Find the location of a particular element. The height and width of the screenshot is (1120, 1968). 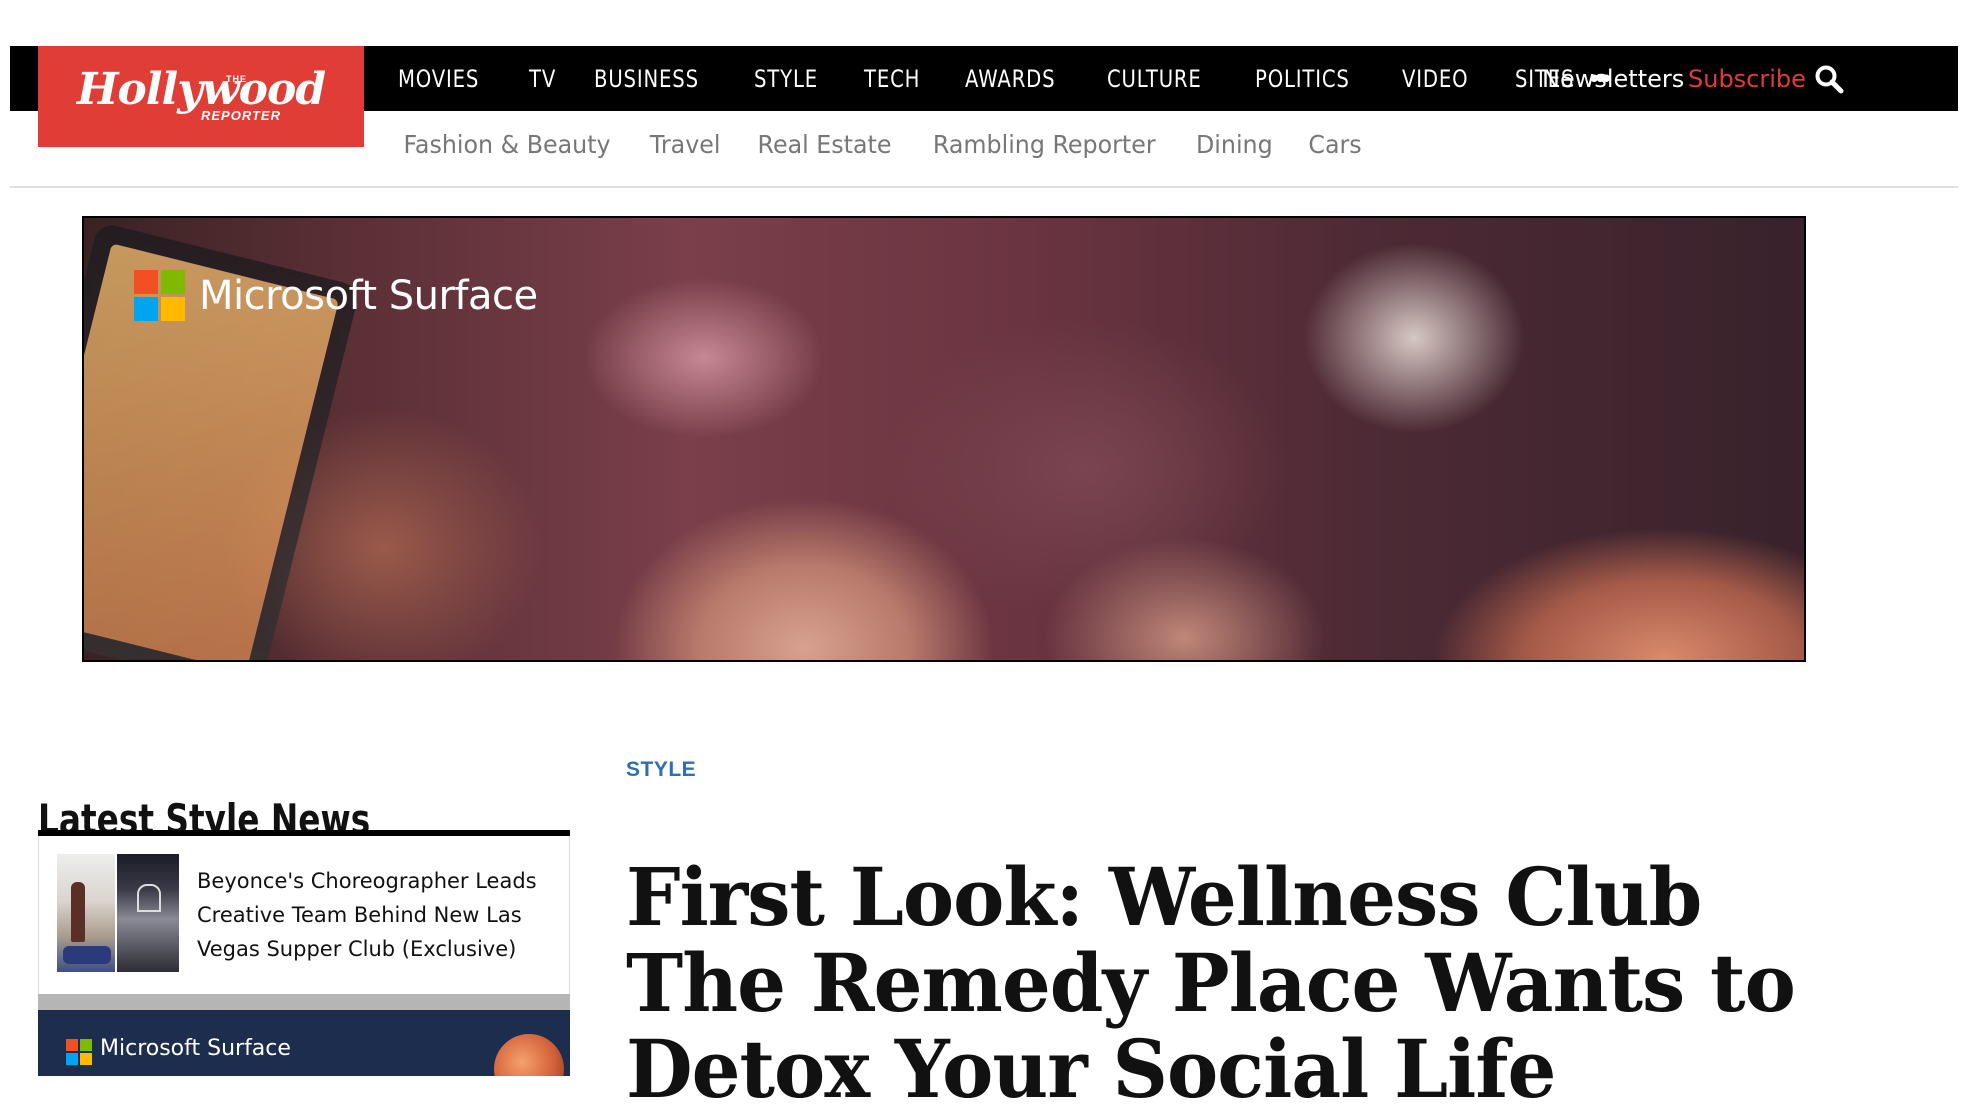

site-logo: THE Hollywood REPORTER is located at coordinates (201, 96).